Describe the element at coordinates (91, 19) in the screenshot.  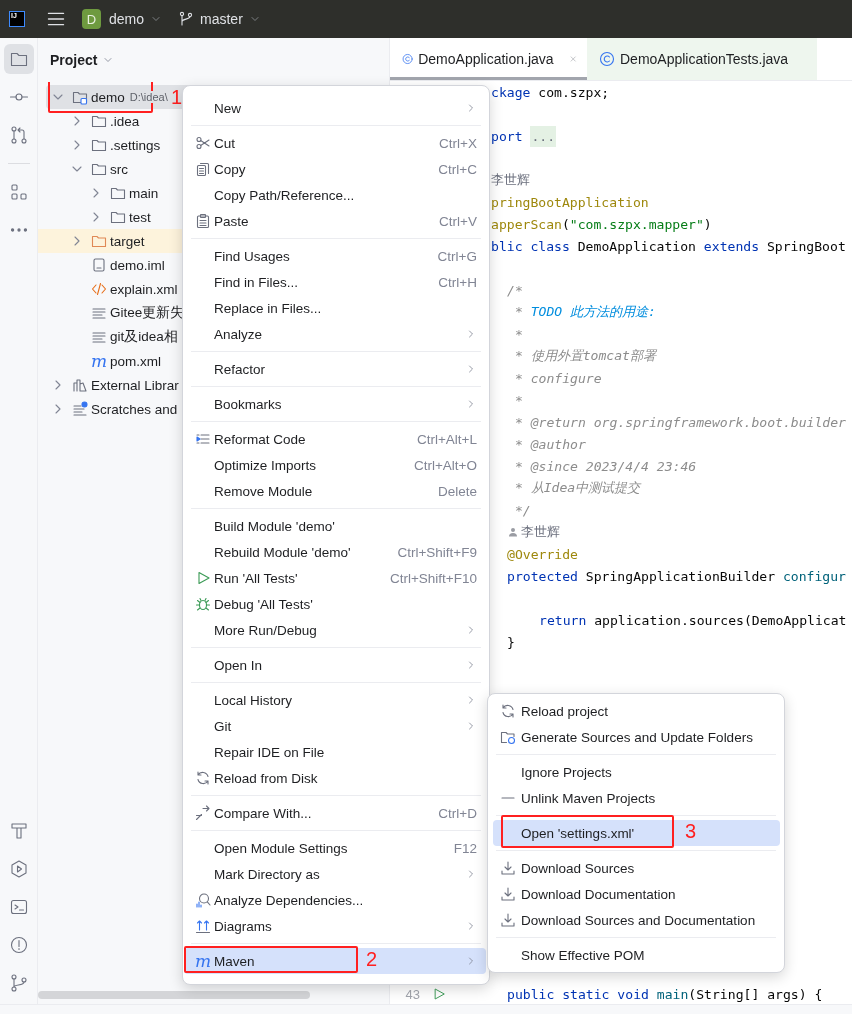
I see `project-badge: D` at that location.